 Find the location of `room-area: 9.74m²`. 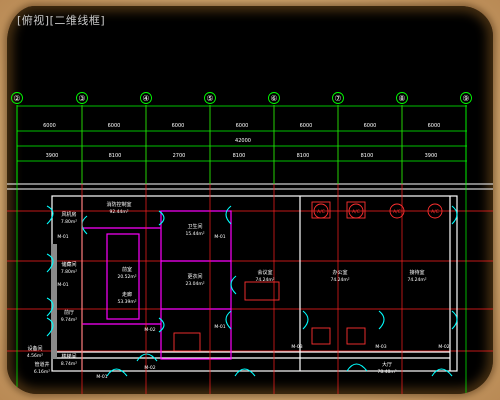

room-area: 9.74m² is located at coordinates (69, 320).